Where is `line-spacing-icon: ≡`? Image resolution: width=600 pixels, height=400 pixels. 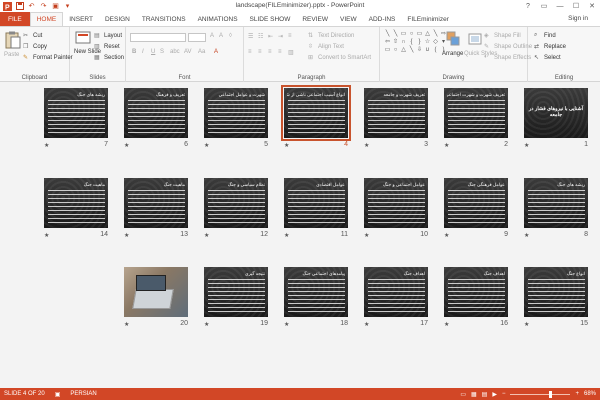
line-spacing-icon: ≡ is located at coordinates (290, 36).